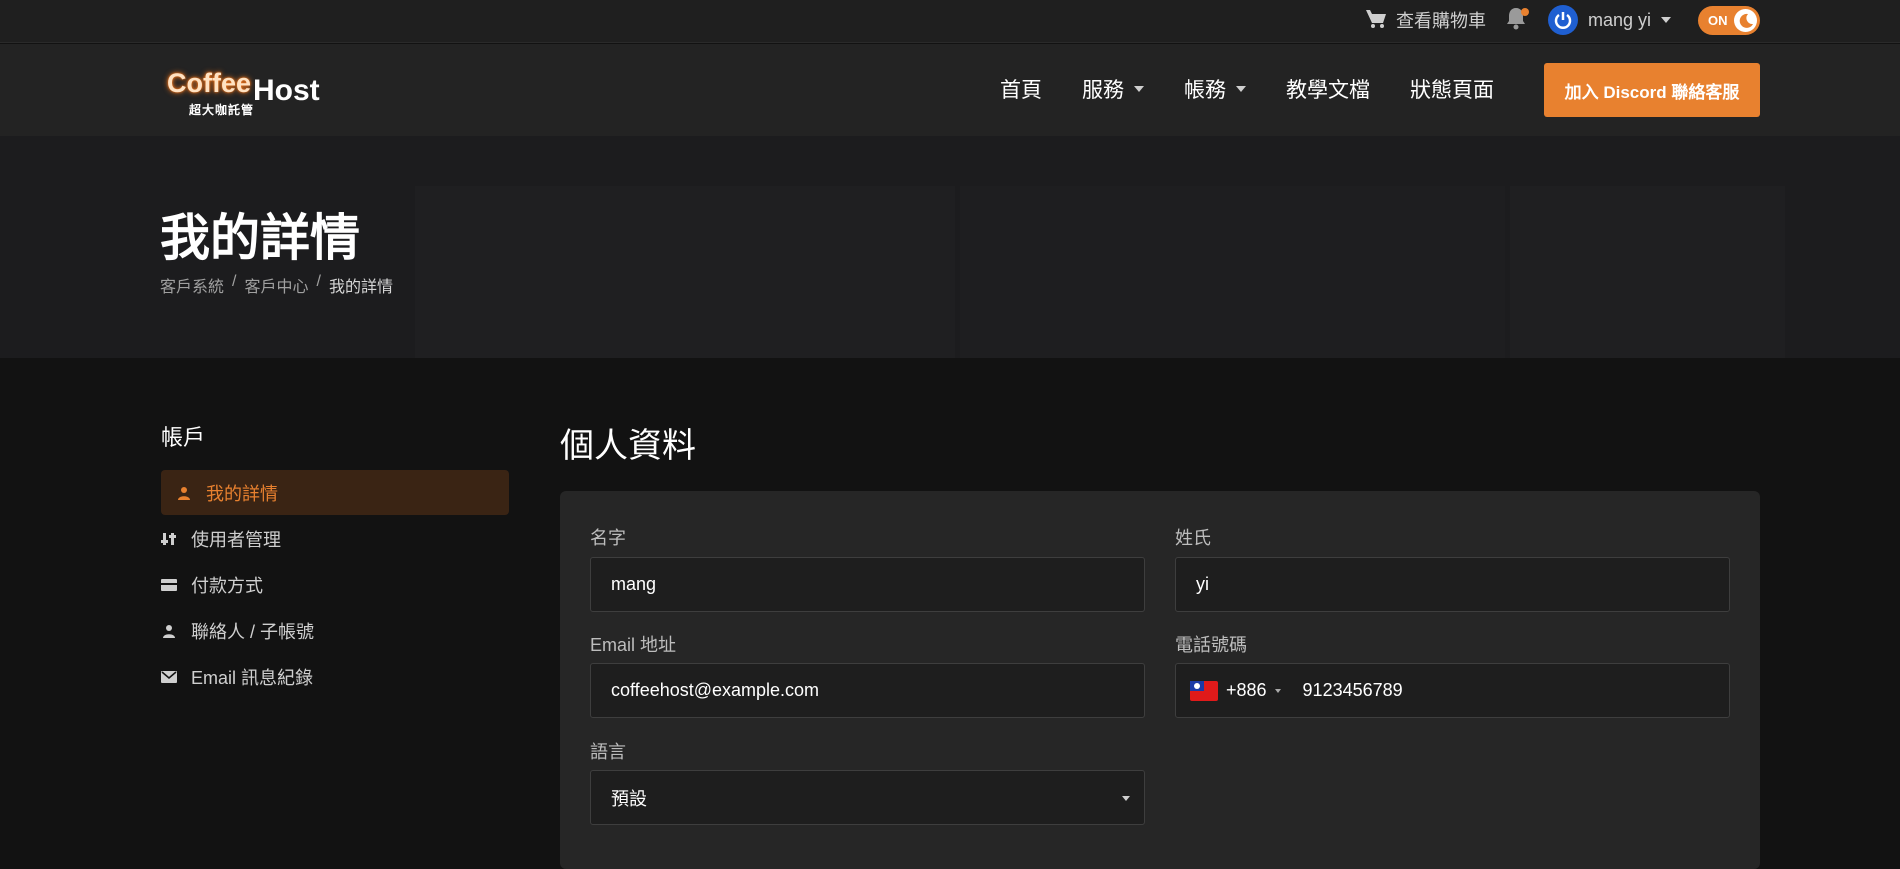  What do you see at coordinates (867, 690) in the screenshot?
I see `email-input: coffeehost@example.com` at bounding box center [867, 690].